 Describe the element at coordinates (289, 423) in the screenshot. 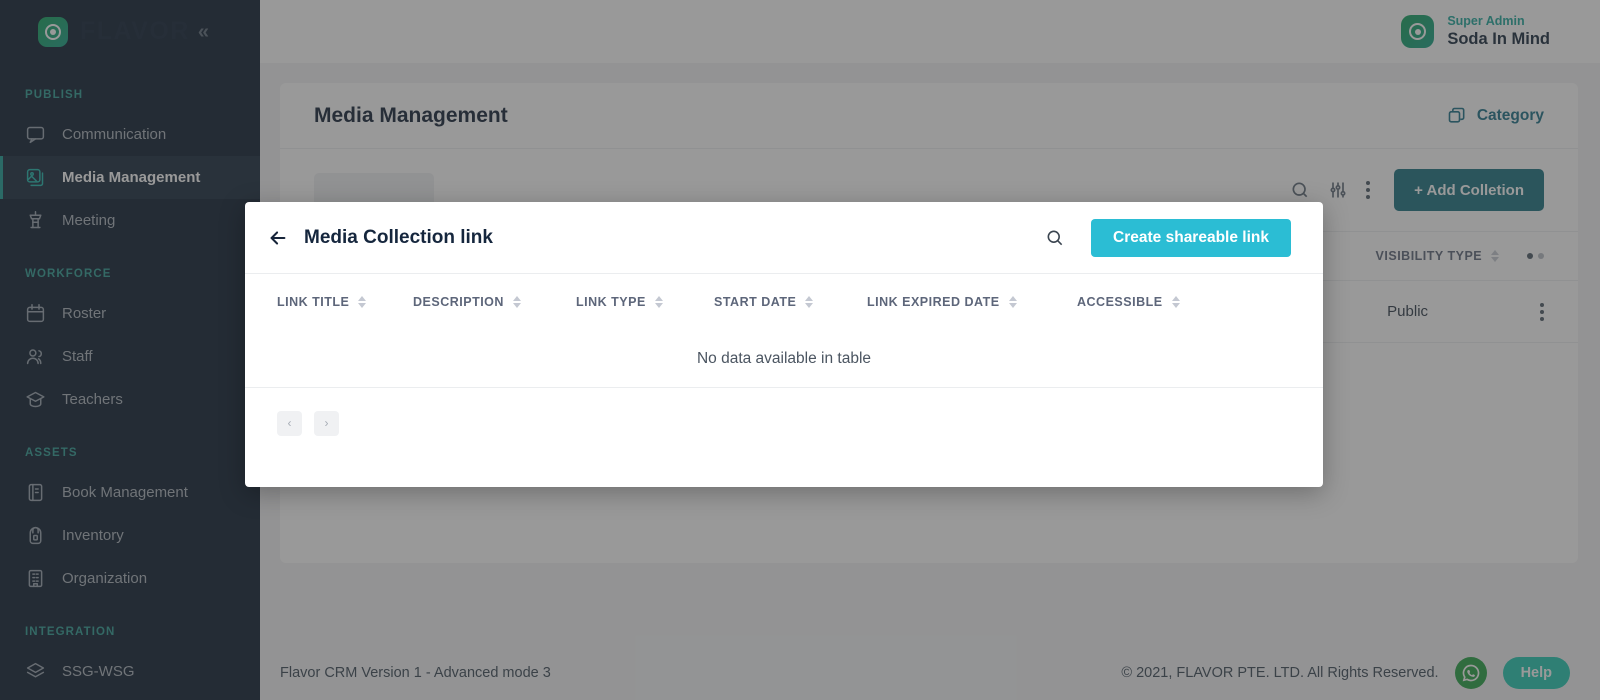

I see `pagination-prev-button: ‹` at that location.